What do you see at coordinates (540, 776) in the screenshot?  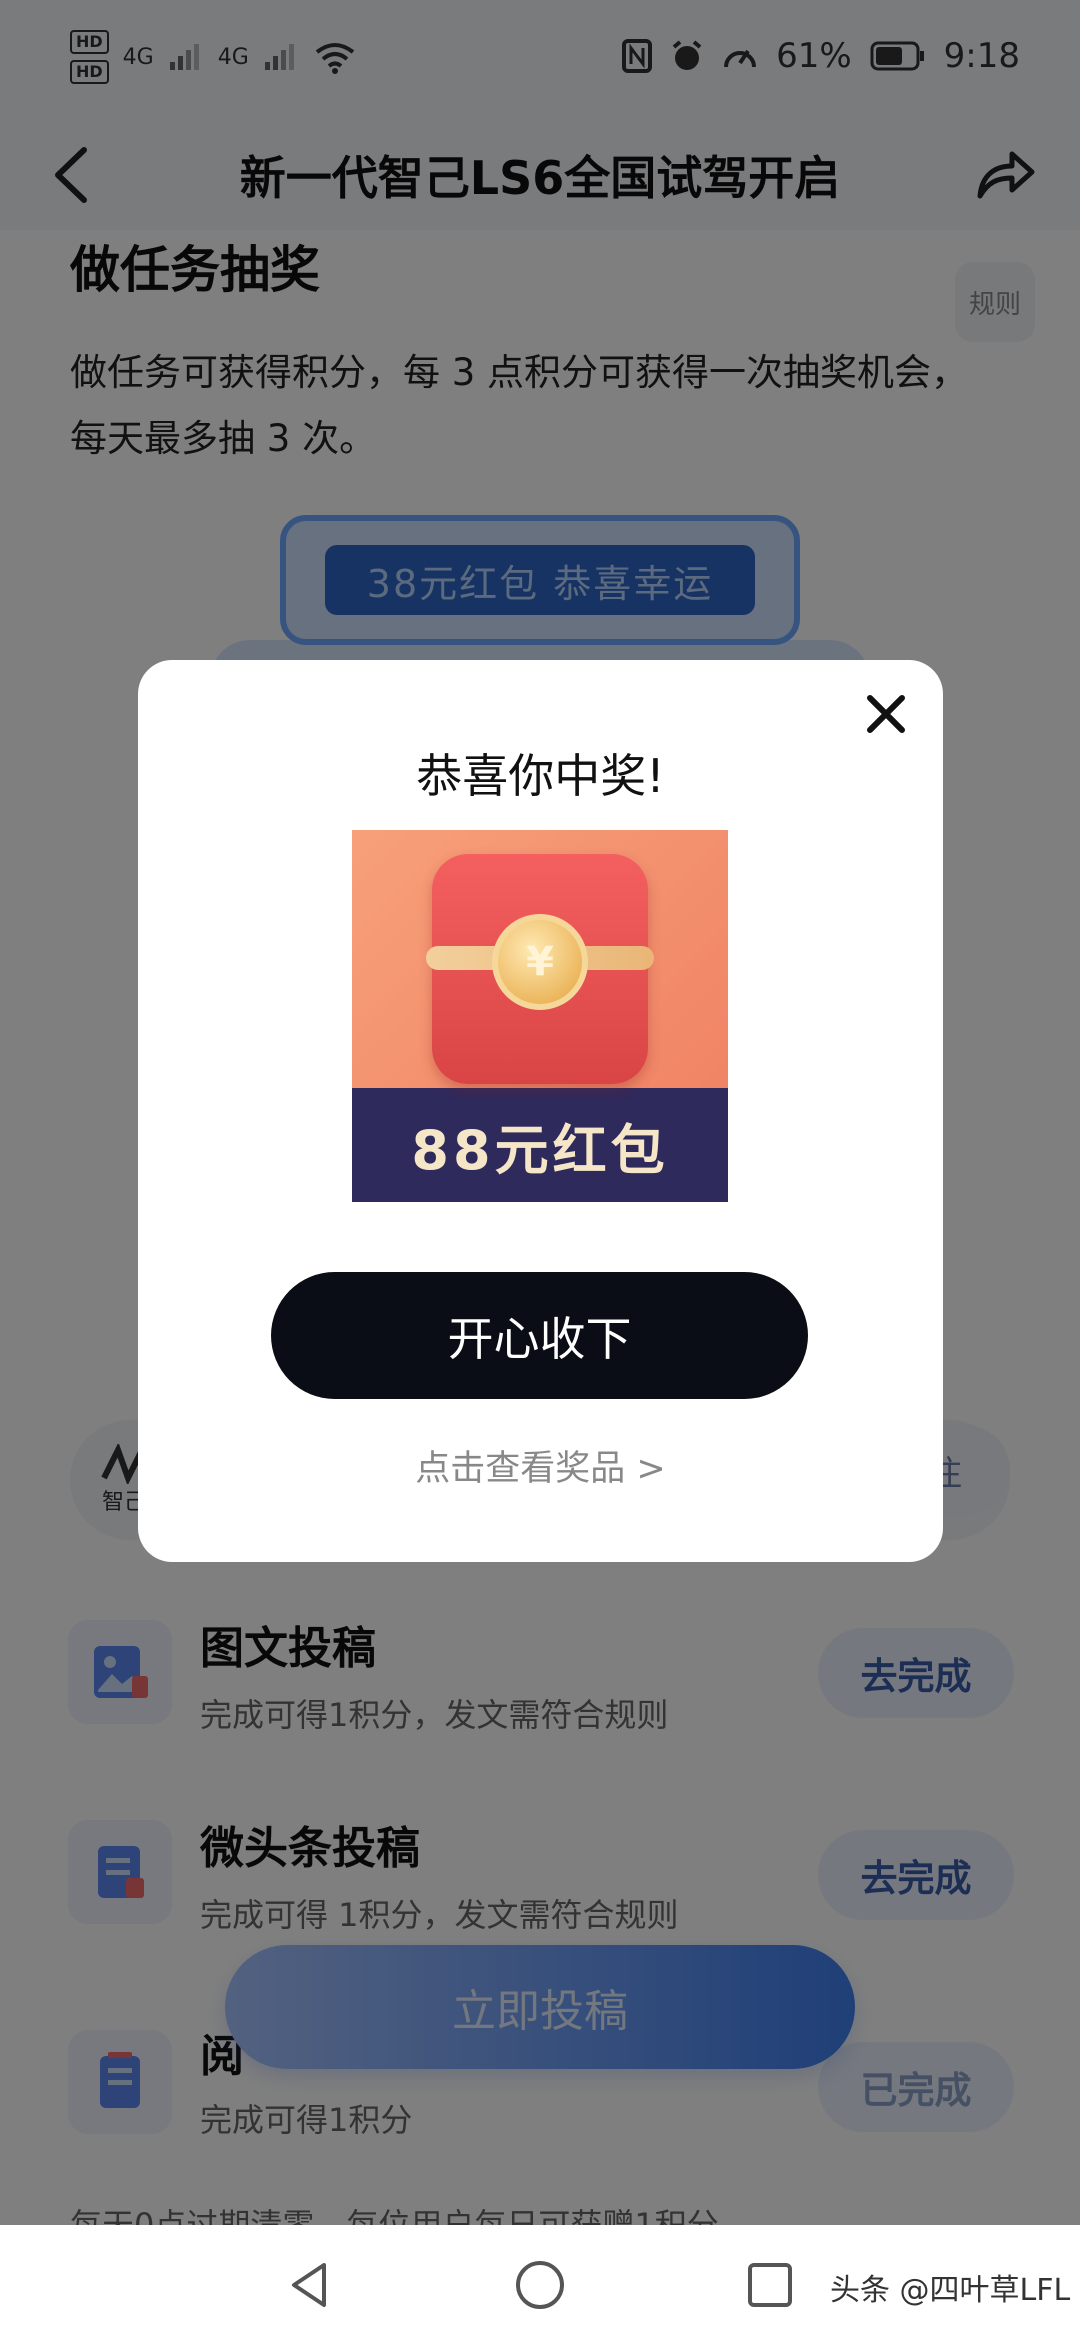 I see `modal-title: 恭喜你中奖!` at bounding box center [540, 776].